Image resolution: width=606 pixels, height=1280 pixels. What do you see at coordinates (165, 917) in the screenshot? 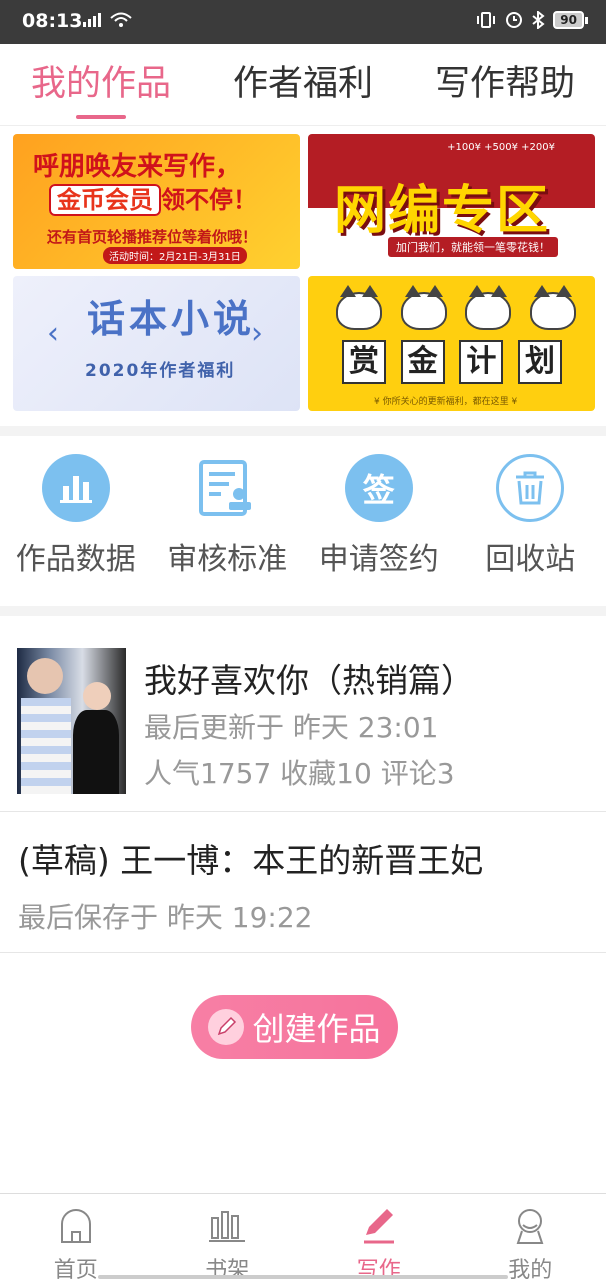
I see `draft-saved: 最后保存于 昨天 19:22` at bounding box center [165, 917].